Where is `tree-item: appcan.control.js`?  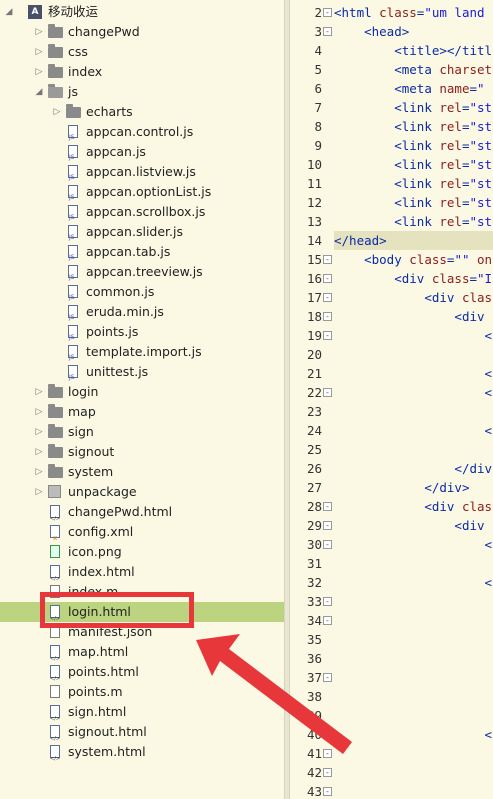
tree-item: appcan.control.js is located at coordinates (142, 135).